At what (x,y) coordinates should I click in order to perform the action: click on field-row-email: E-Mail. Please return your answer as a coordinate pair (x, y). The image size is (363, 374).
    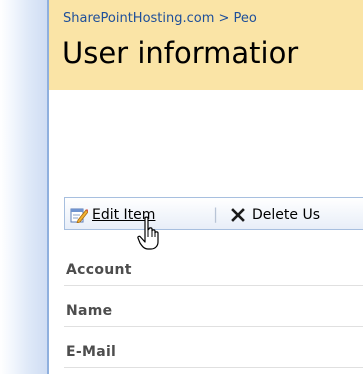
    Looking at the image, I should click on (213, 353).